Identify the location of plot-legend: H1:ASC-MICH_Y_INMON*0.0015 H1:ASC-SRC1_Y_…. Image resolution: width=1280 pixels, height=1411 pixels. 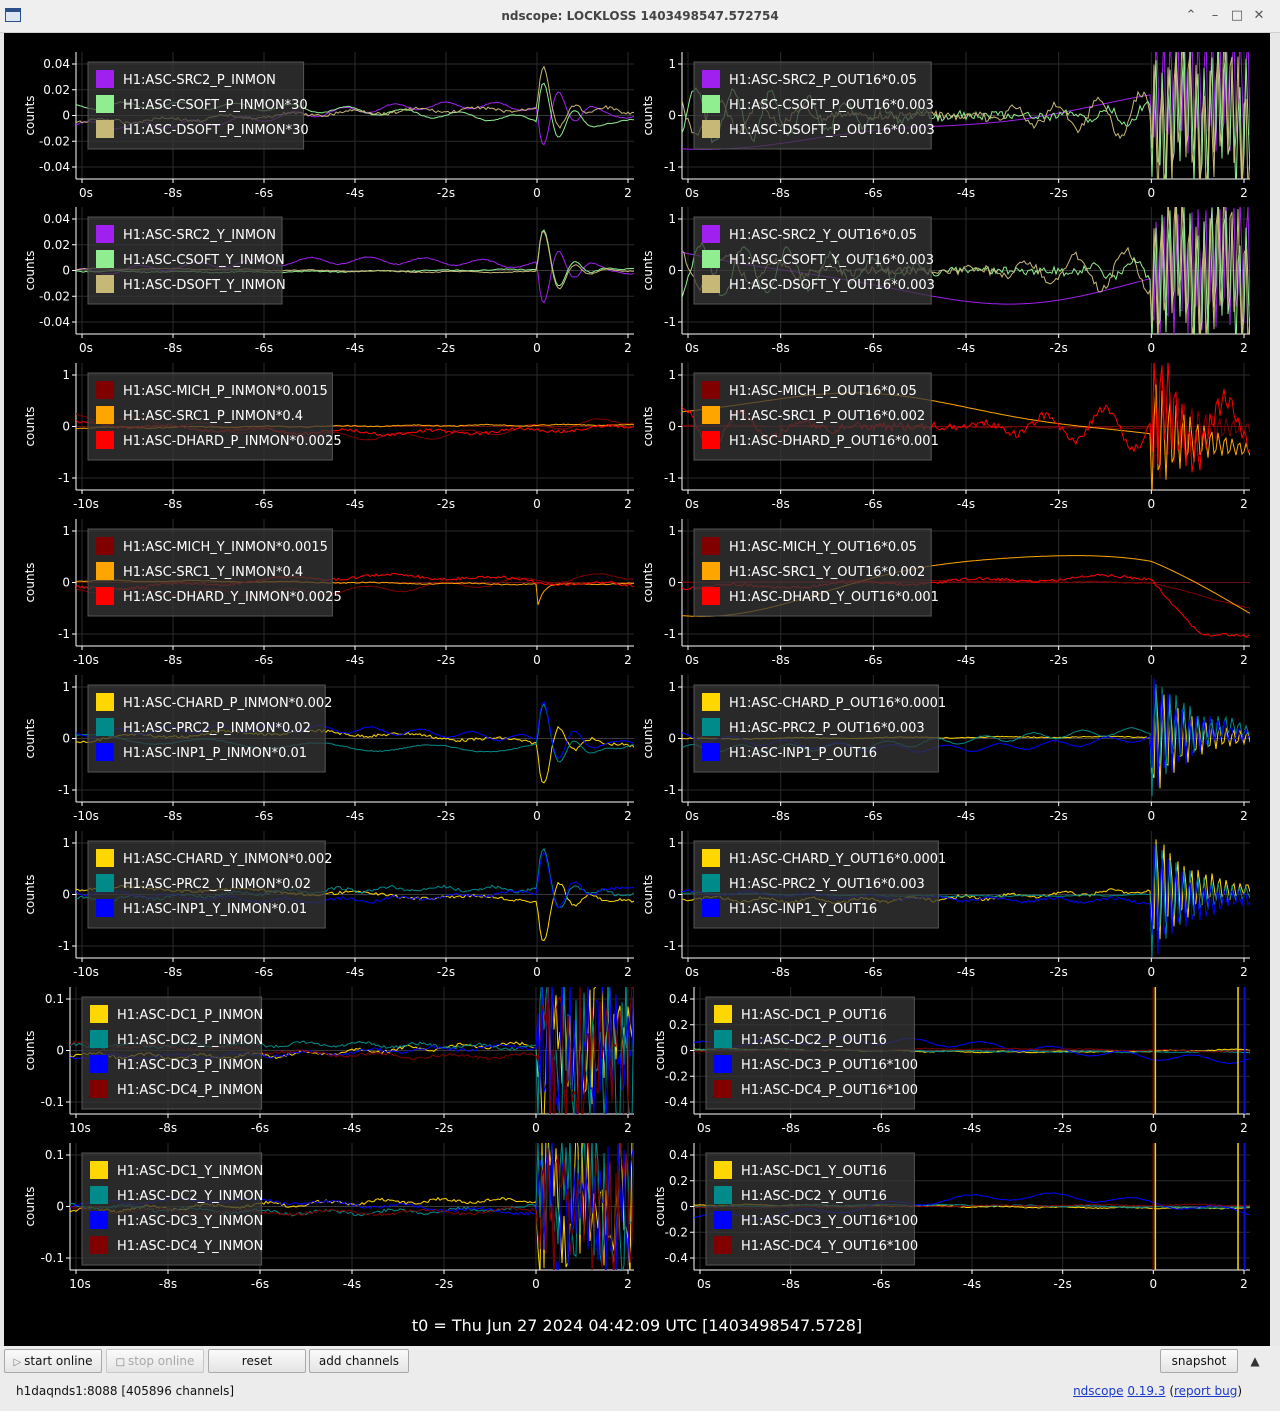
(214, 572).